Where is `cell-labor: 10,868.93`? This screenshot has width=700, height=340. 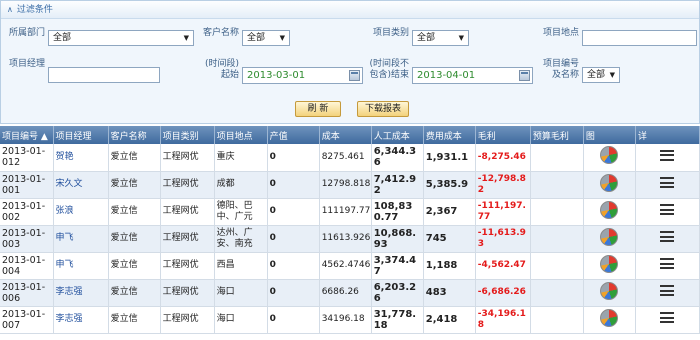 cell-labor: 10,868.93 is located at coordinates (397, 239).